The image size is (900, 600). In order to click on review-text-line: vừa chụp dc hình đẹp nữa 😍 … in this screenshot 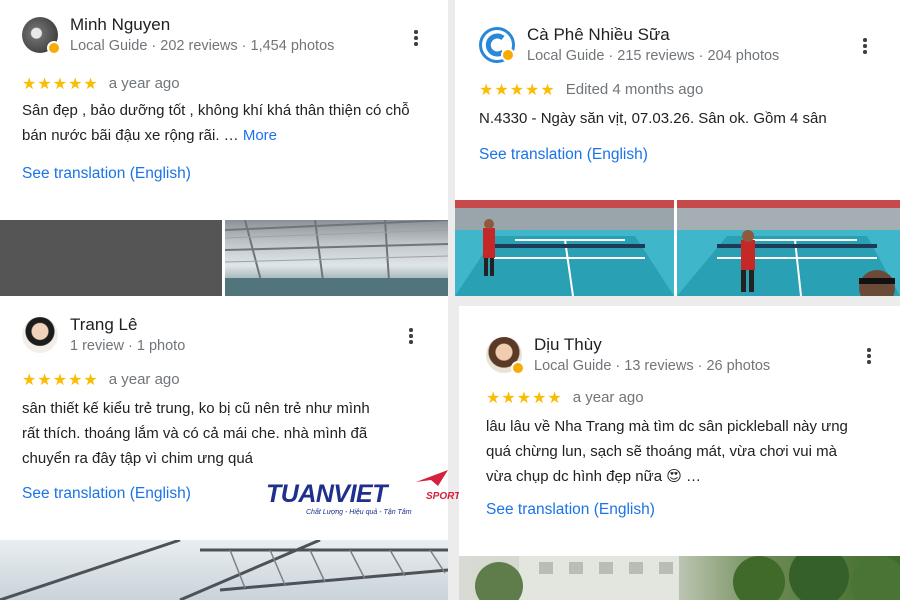, I will do `click(594, 476)`.